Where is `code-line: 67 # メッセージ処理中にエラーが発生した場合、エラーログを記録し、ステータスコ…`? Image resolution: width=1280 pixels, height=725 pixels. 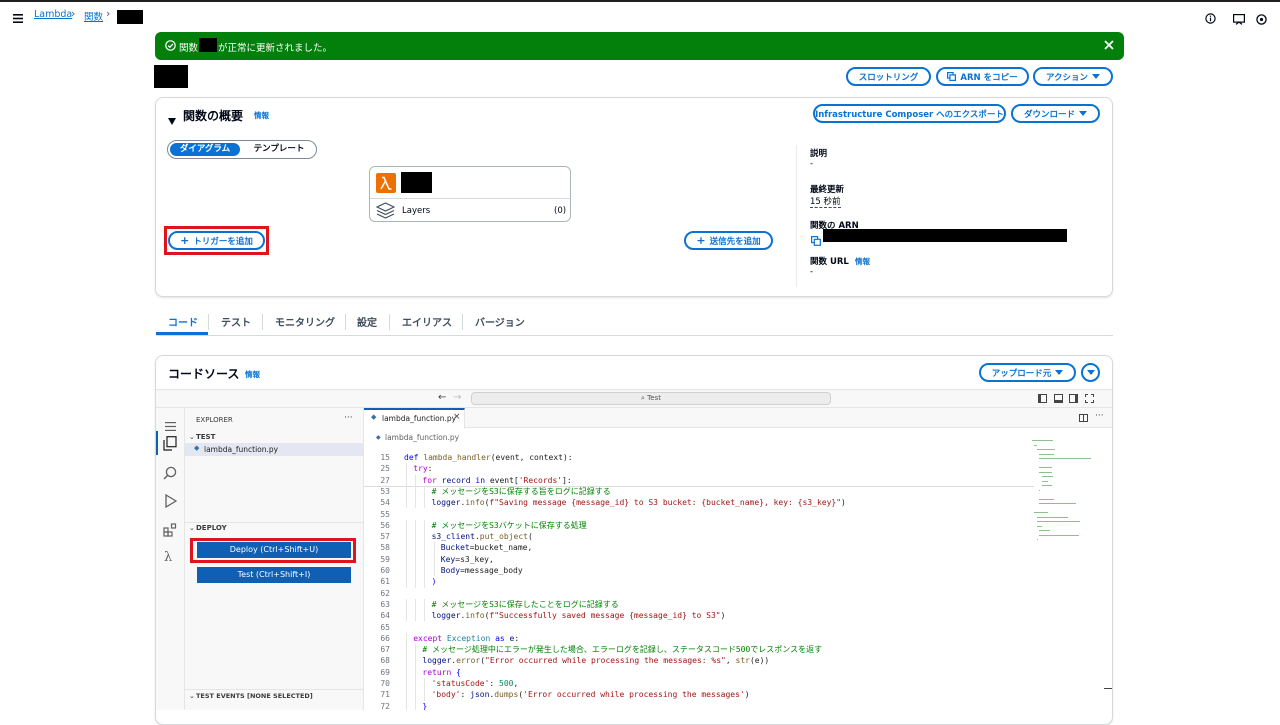
code-line: 67 # メッセージ処理中にエラーが発生した場合、エラーログを記録し、ステータスコ… is located at coordinates (704, 650).